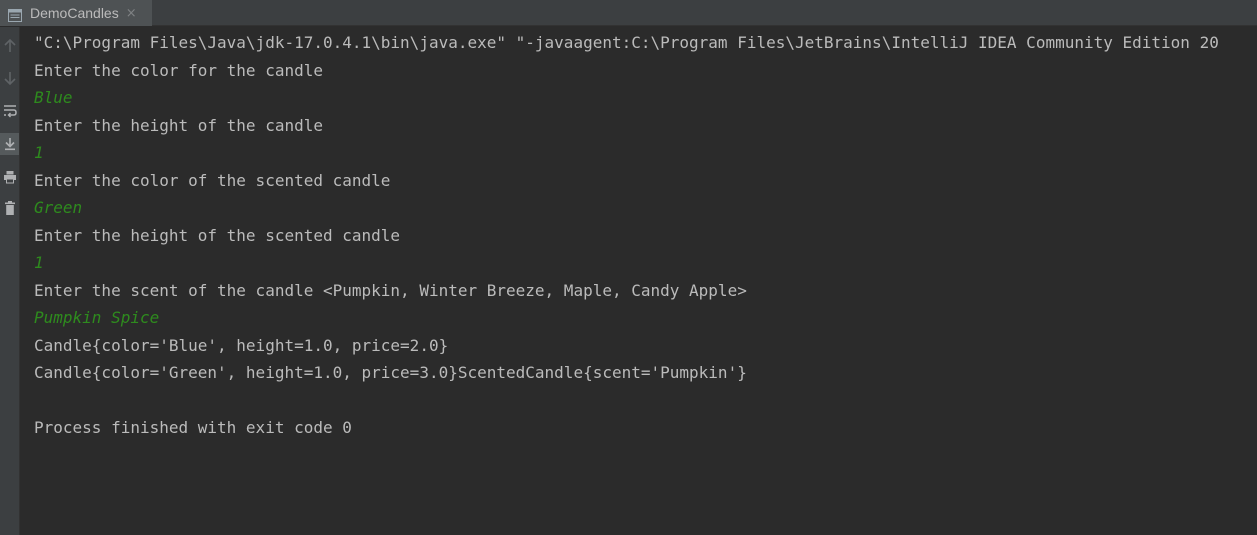 The image size is (1257, 535). I want to click on console-output-line: Enter the height of the scented candle, so click(217, 235).